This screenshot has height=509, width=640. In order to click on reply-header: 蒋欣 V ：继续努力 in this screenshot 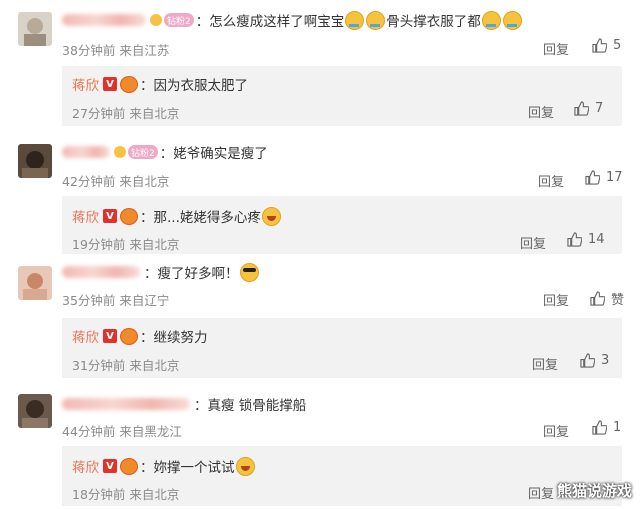, I will do `click(140, 336)`.